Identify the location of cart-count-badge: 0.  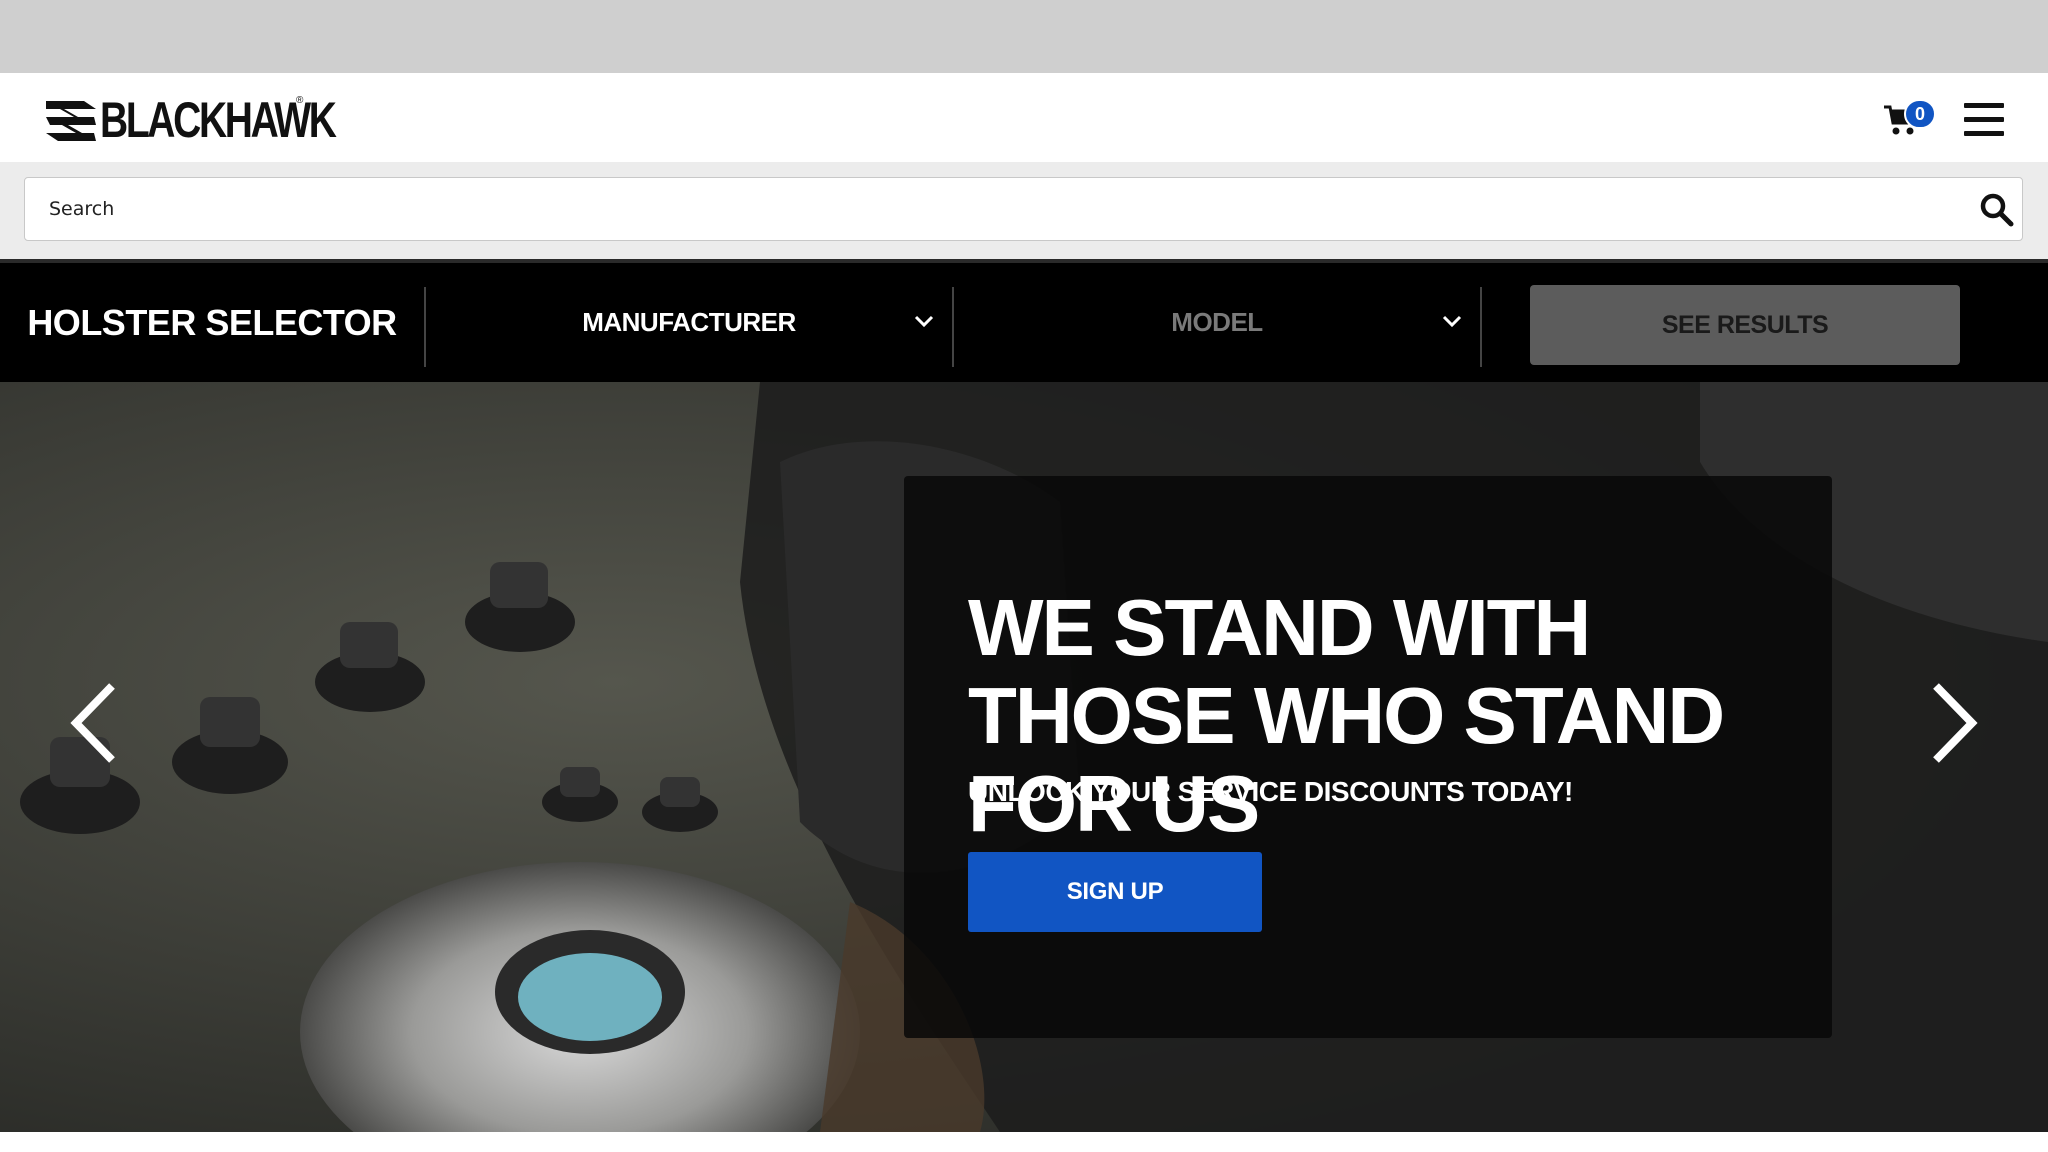
(1920, 114).